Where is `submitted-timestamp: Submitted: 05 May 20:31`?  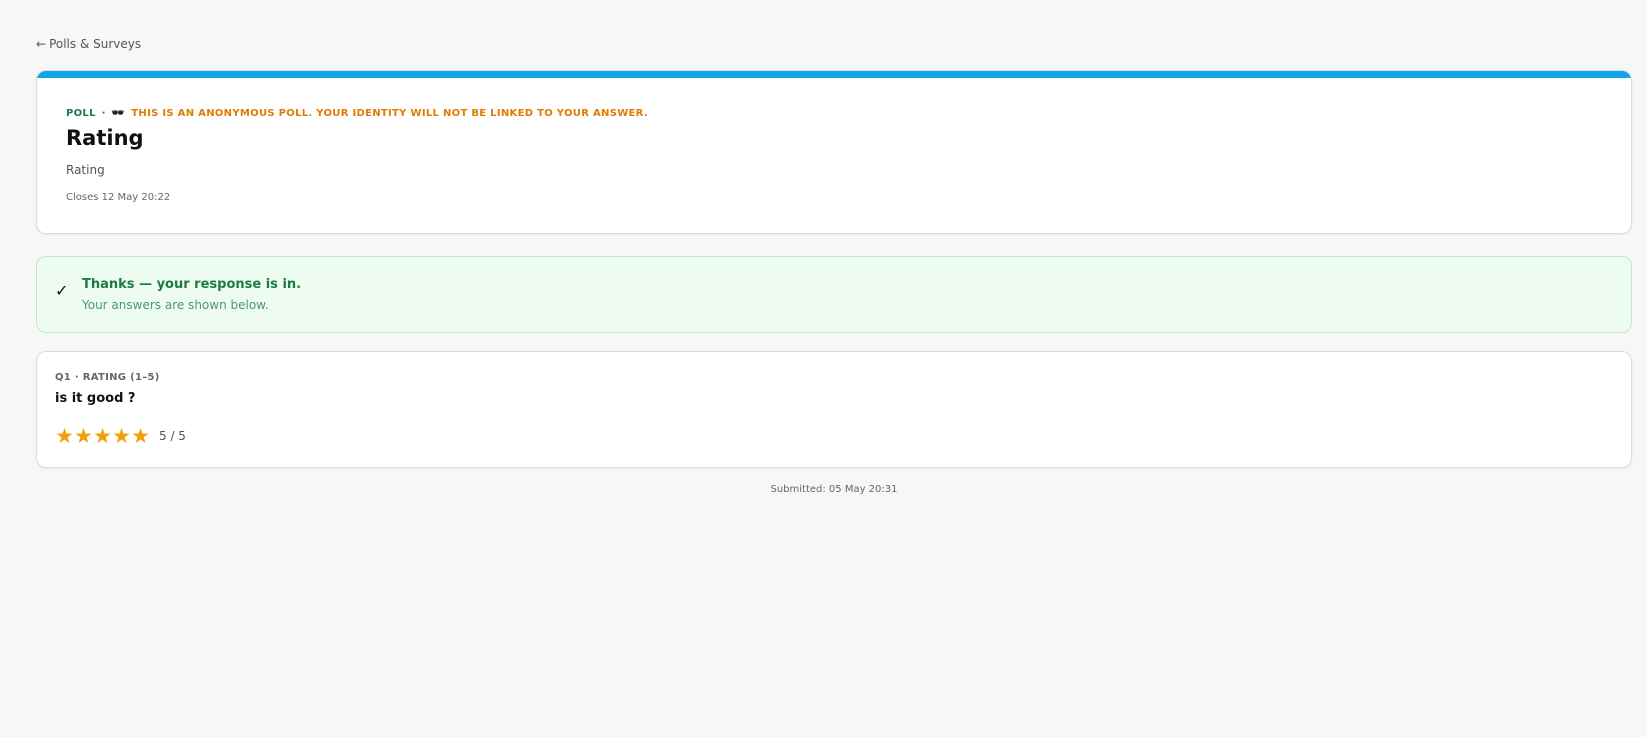
submitted-timestamp: Submitted: 05 May 20:31 is located at coordinates (834, 489).